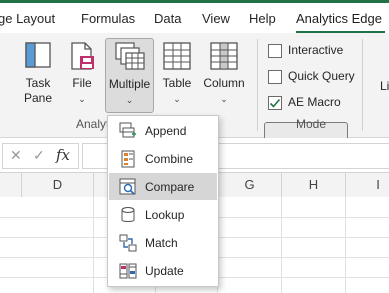  Describe the element at coordinates (129, 84) in the screenshot. I see `multiple-label: Multiple` at that location.